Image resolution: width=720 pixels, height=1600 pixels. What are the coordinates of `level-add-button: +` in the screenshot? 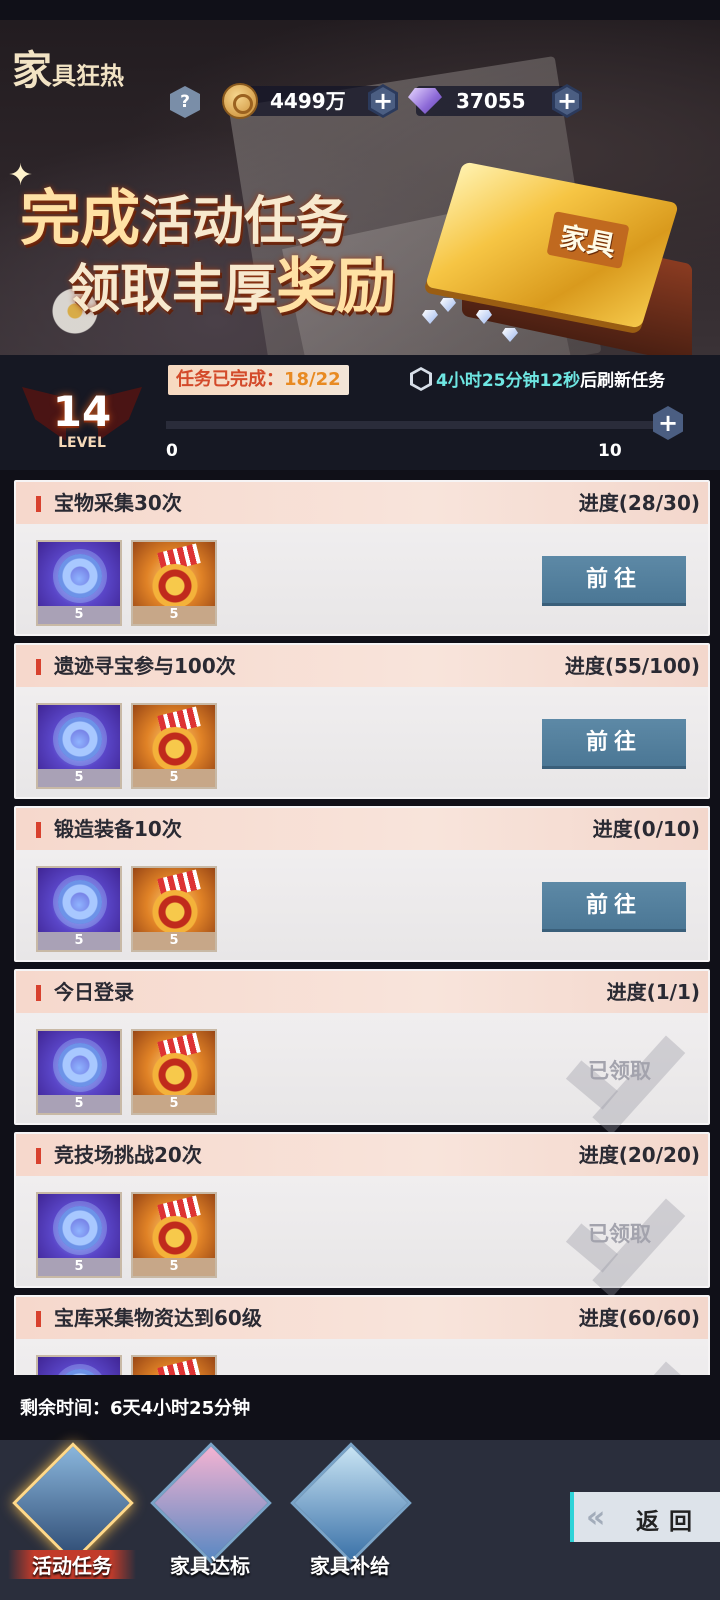 It's located at (668, 423).